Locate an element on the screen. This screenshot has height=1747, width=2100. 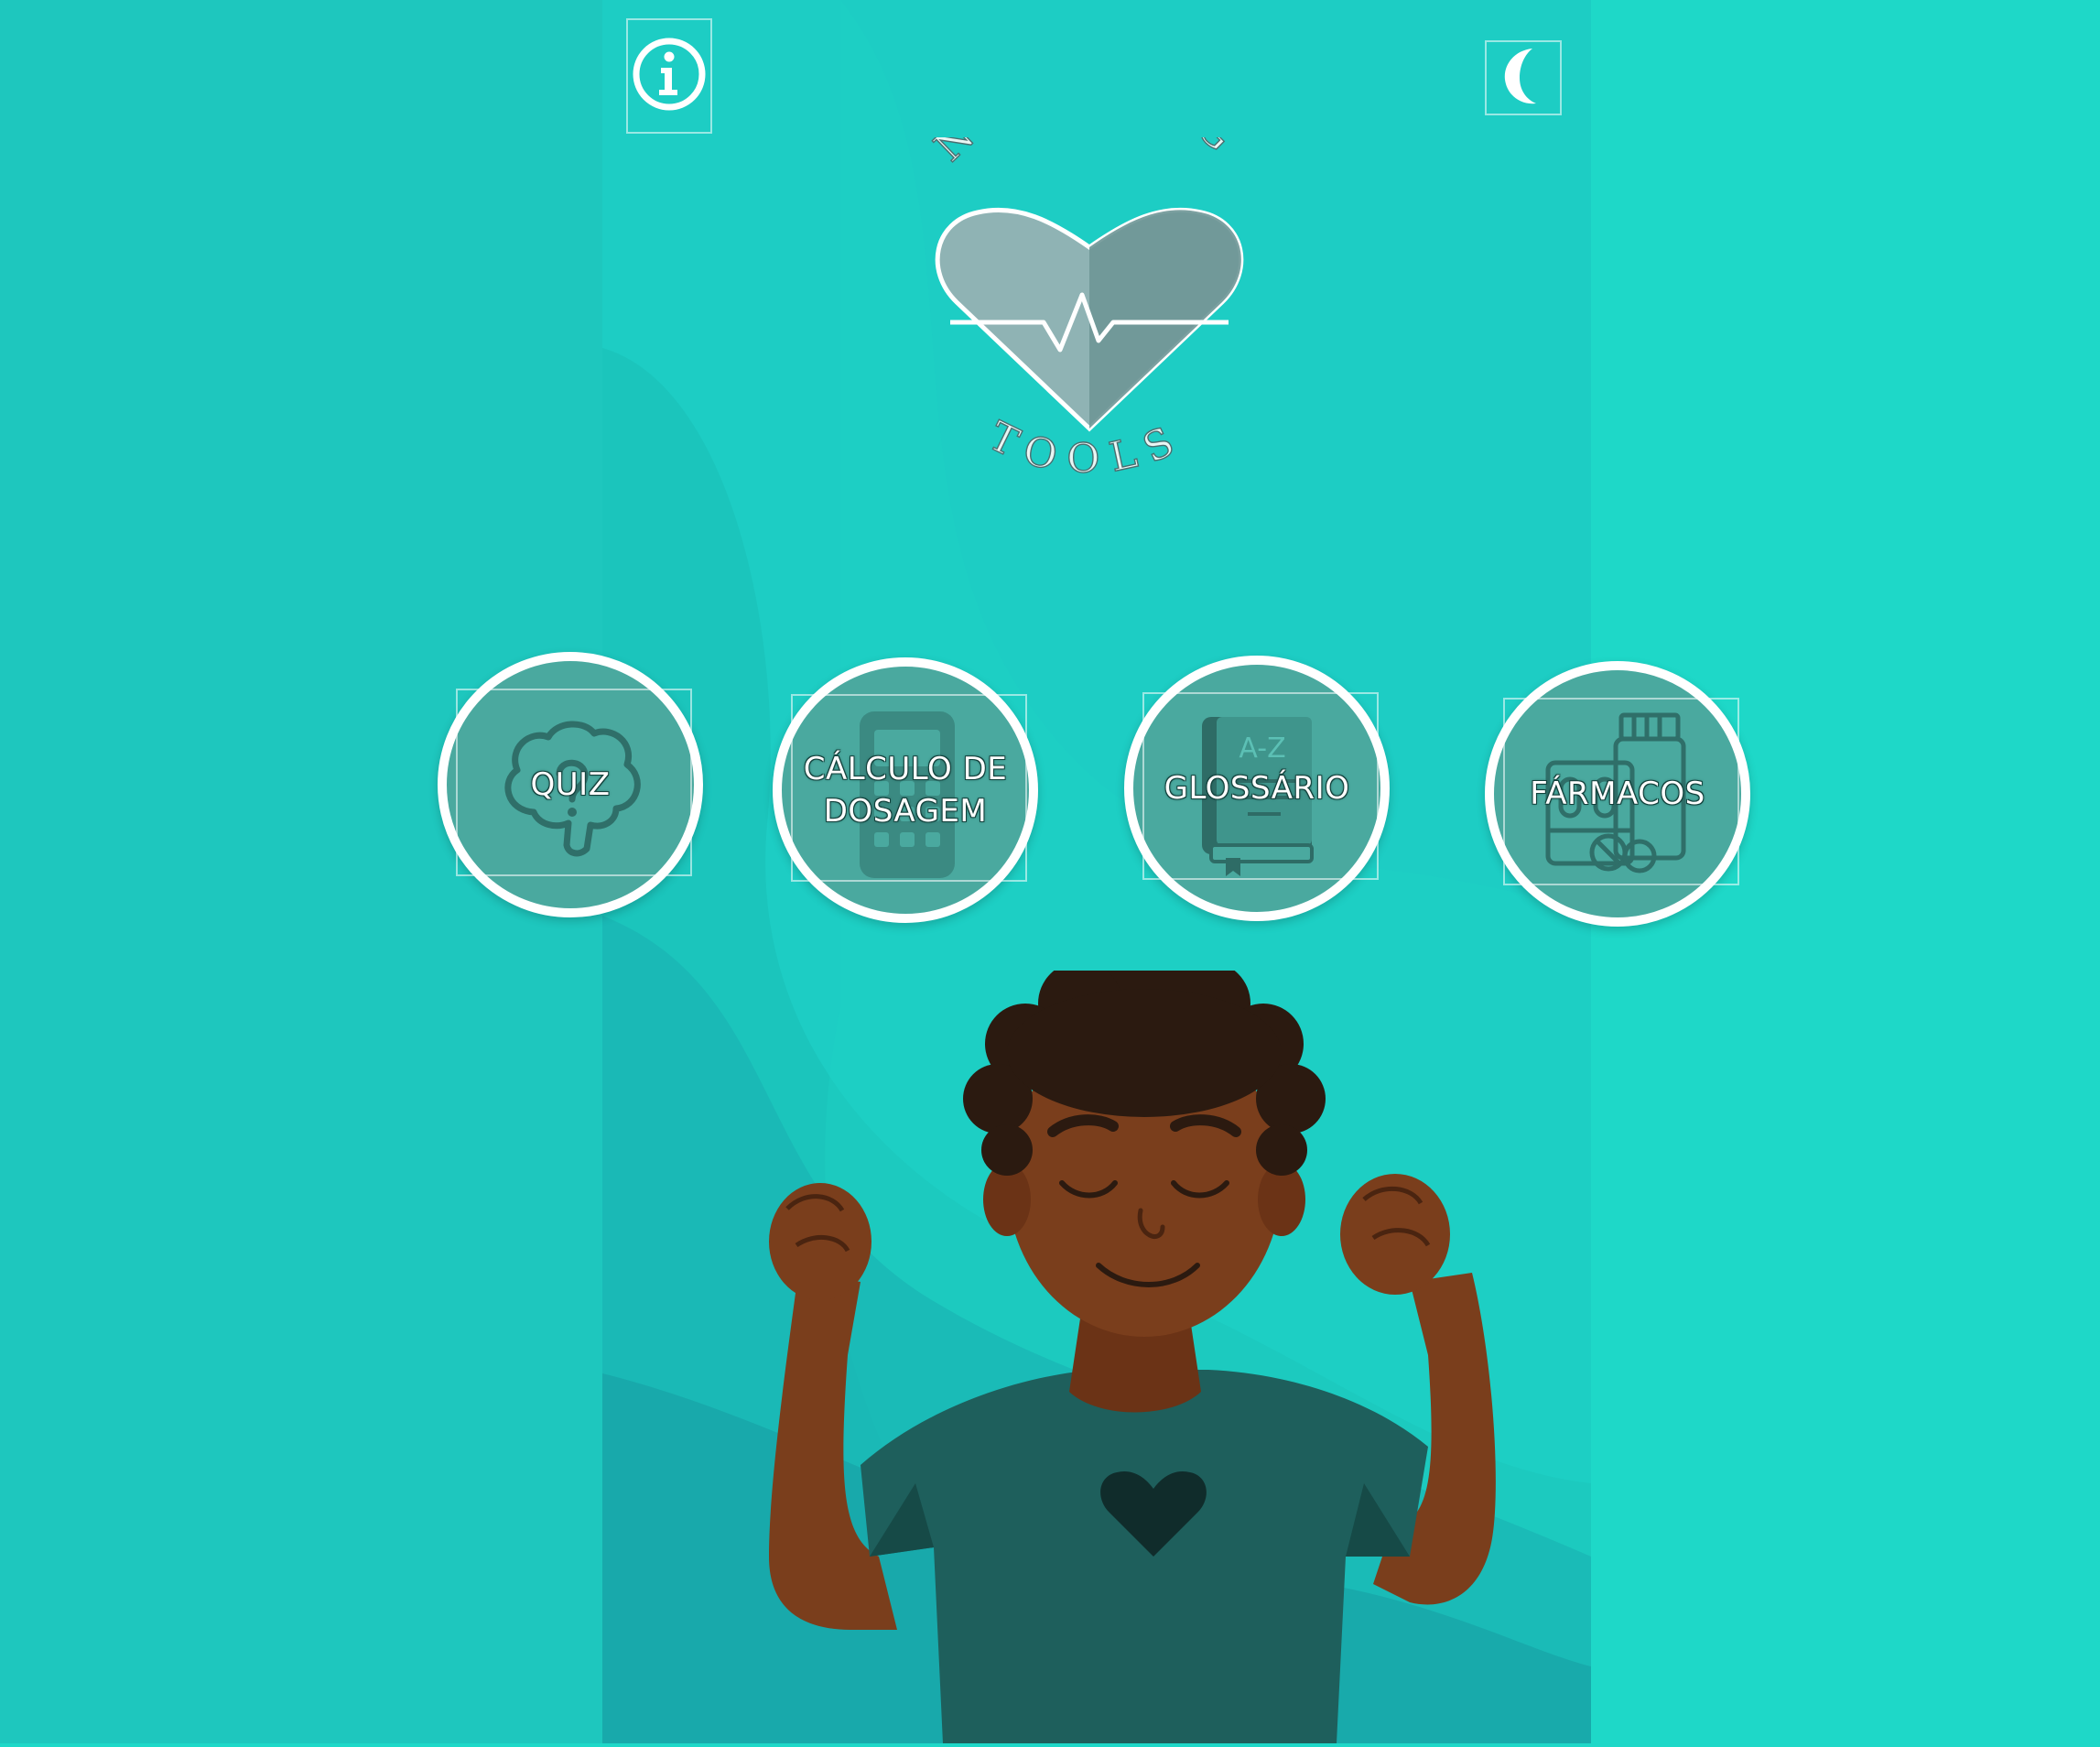
app-logo: NURSING TOOLS is located at coordinates (1089, 288).